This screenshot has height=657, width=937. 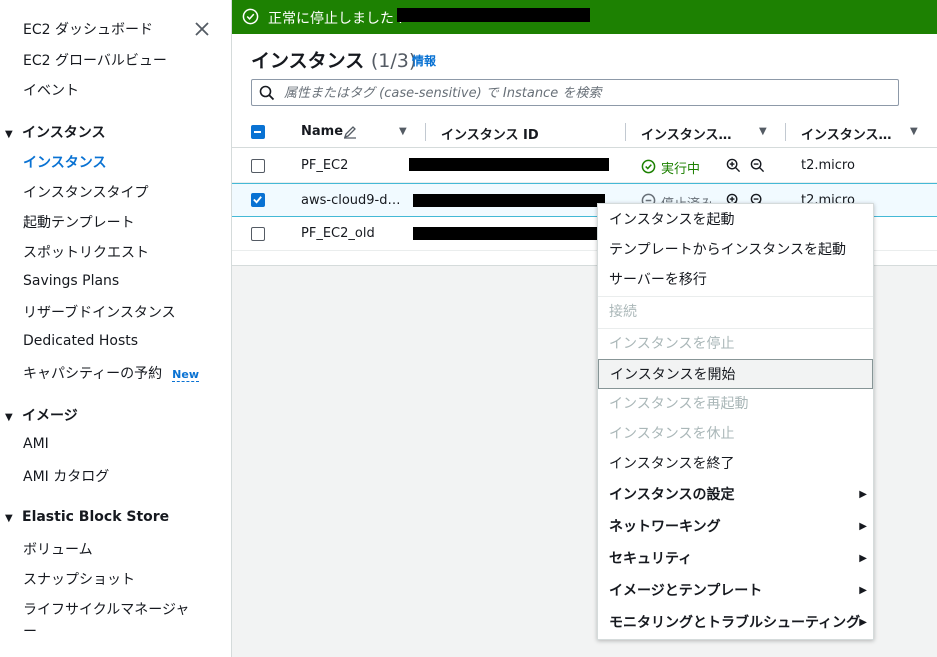 What do you see at coordinates (99, 312) in the screenshot?
I see `nav-reserved-instances: リザーブドインスタンス` at bounding box center [99, 312].